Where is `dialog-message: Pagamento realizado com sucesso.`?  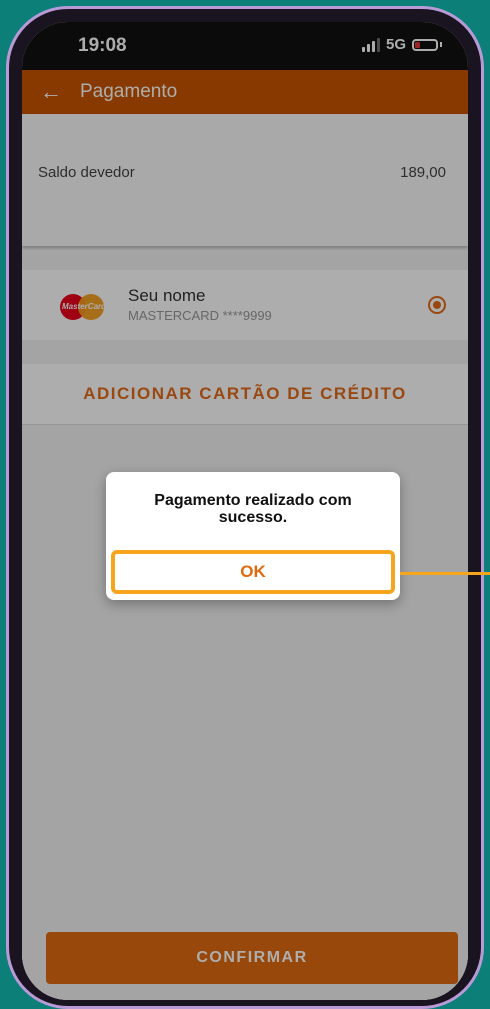
dialog-message: Pagamento realizado com sucesso. is located at coordinates (253, 509).